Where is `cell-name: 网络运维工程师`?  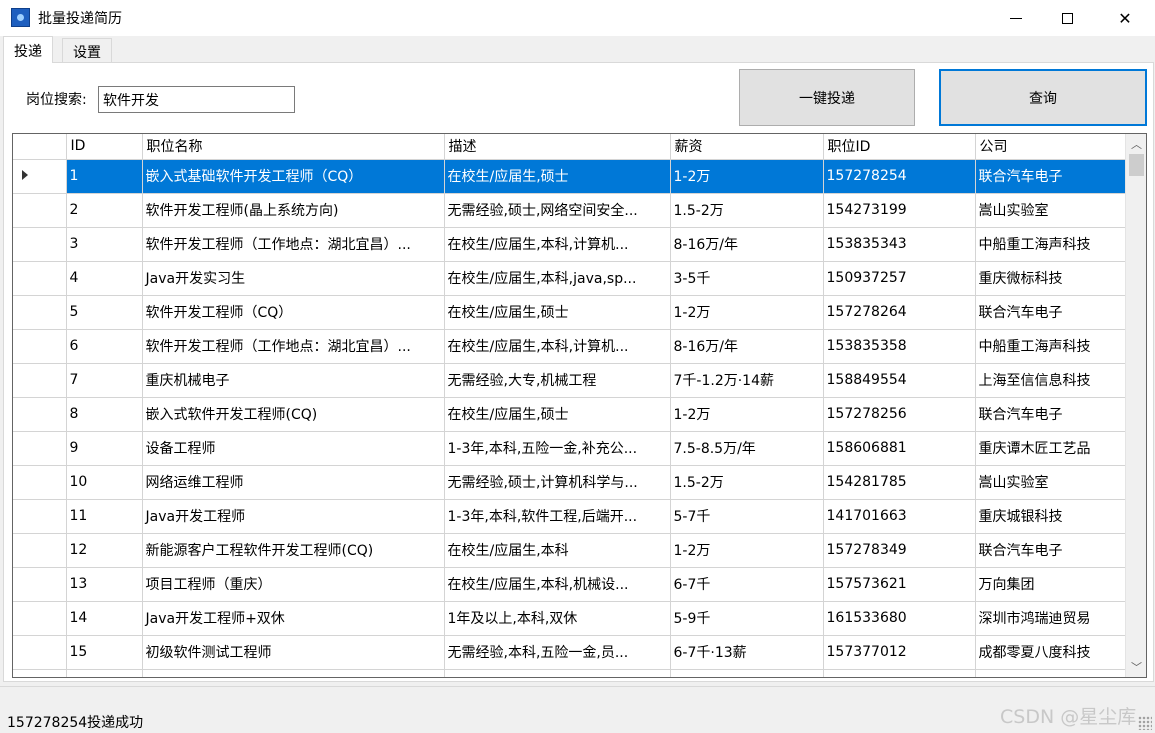 cell-name: 网络运维工程师 is located at coordinates (293, 482).